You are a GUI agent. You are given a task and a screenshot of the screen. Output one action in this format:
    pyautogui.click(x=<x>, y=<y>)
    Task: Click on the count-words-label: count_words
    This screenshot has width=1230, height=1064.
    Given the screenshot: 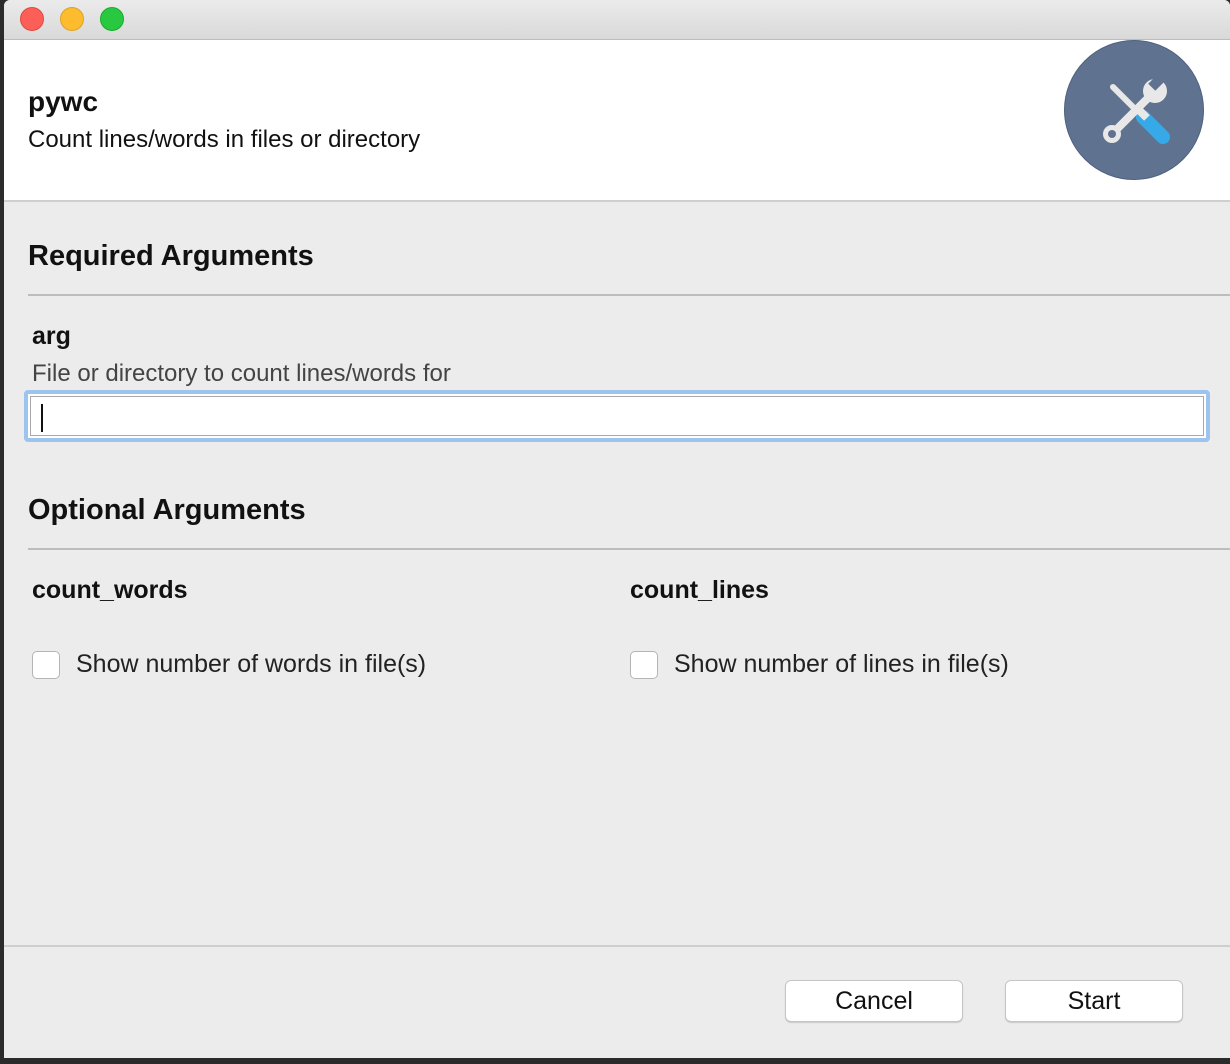 What is the action you would take?
    pyautogui.click(x=110, y=590)
    